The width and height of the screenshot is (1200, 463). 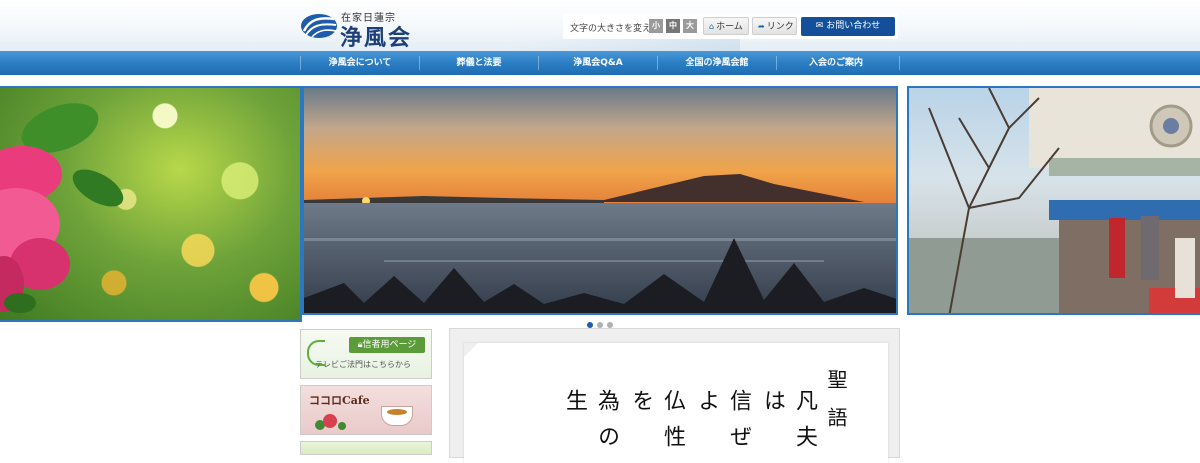 I want to click on nav-item-qa: 浄風会Q&A, so click(x=598, y=63).